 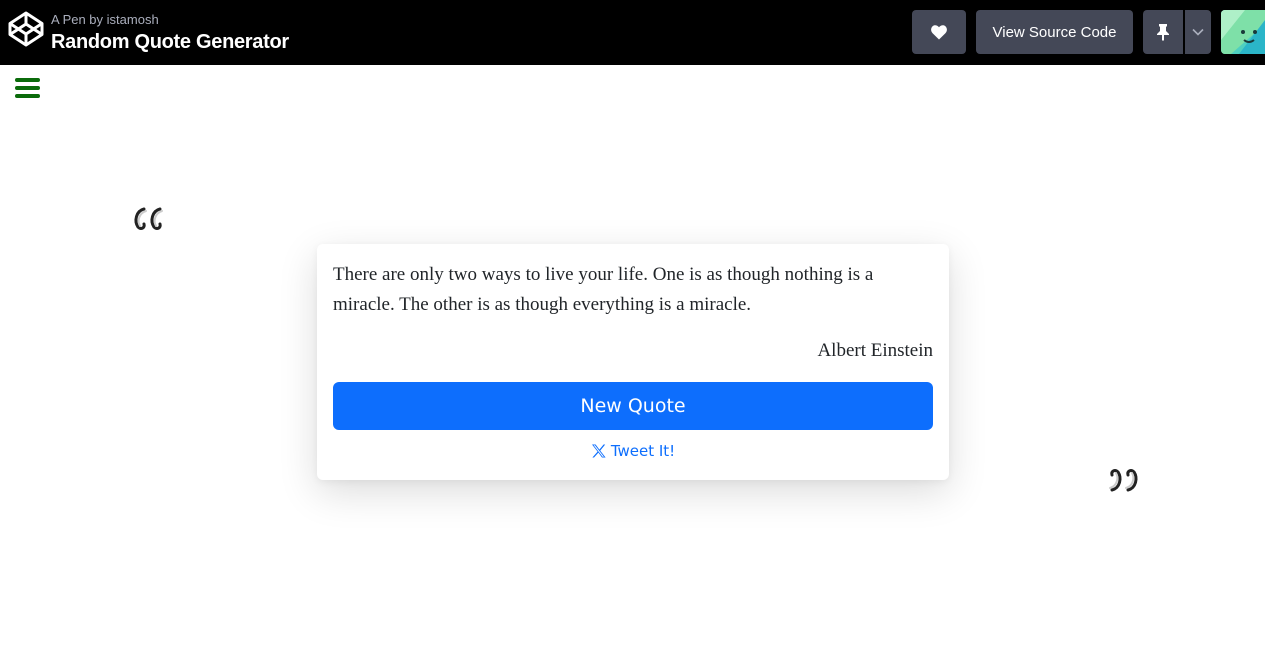 I want to click on tweet-link: Tweet It!, so click(x=633, y=451).